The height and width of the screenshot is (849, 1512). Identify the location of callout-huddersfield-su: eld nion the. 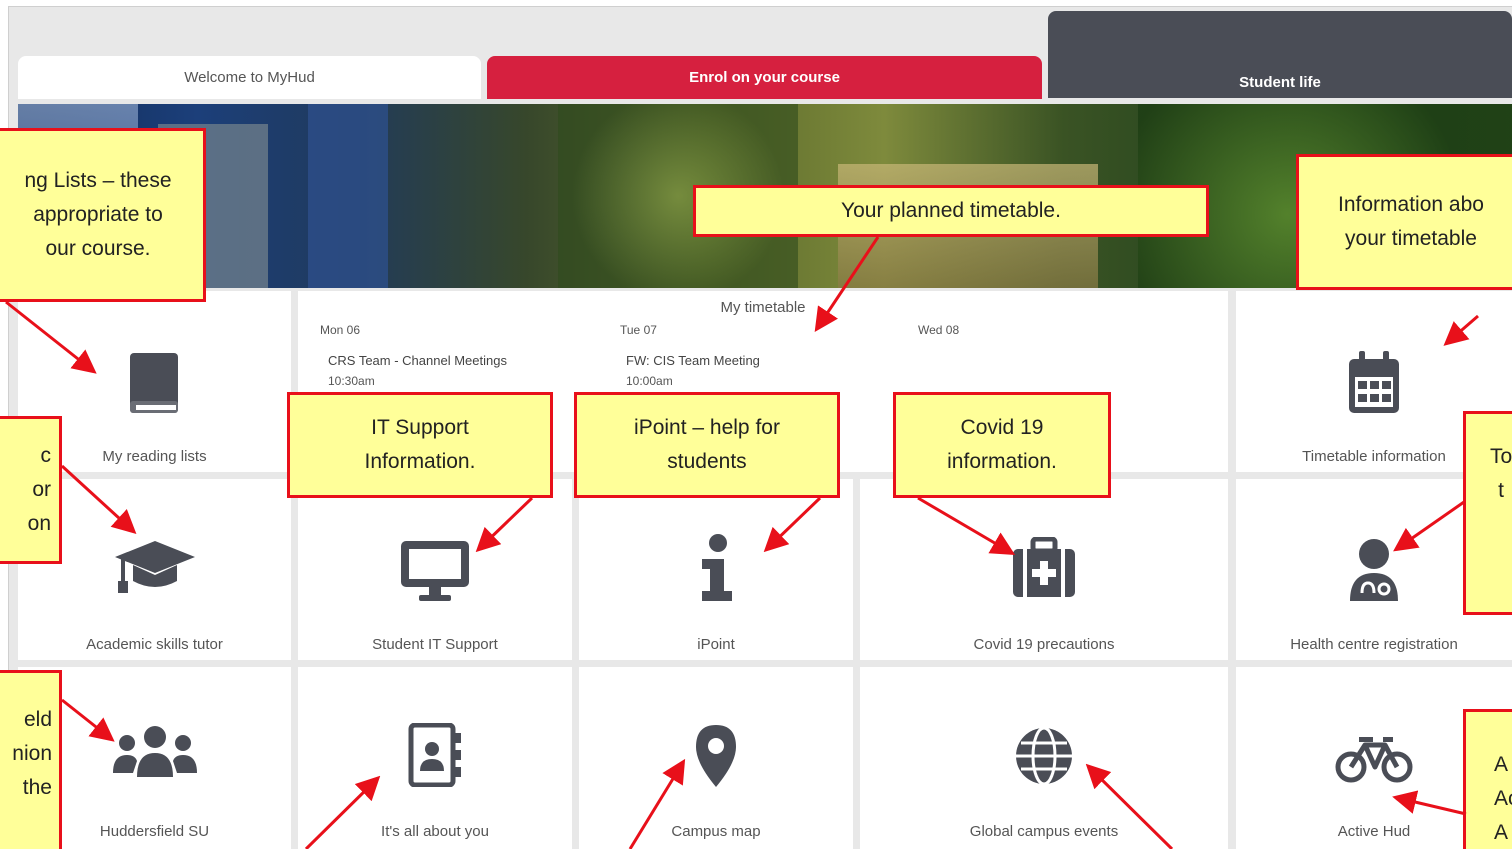
(31, 759).